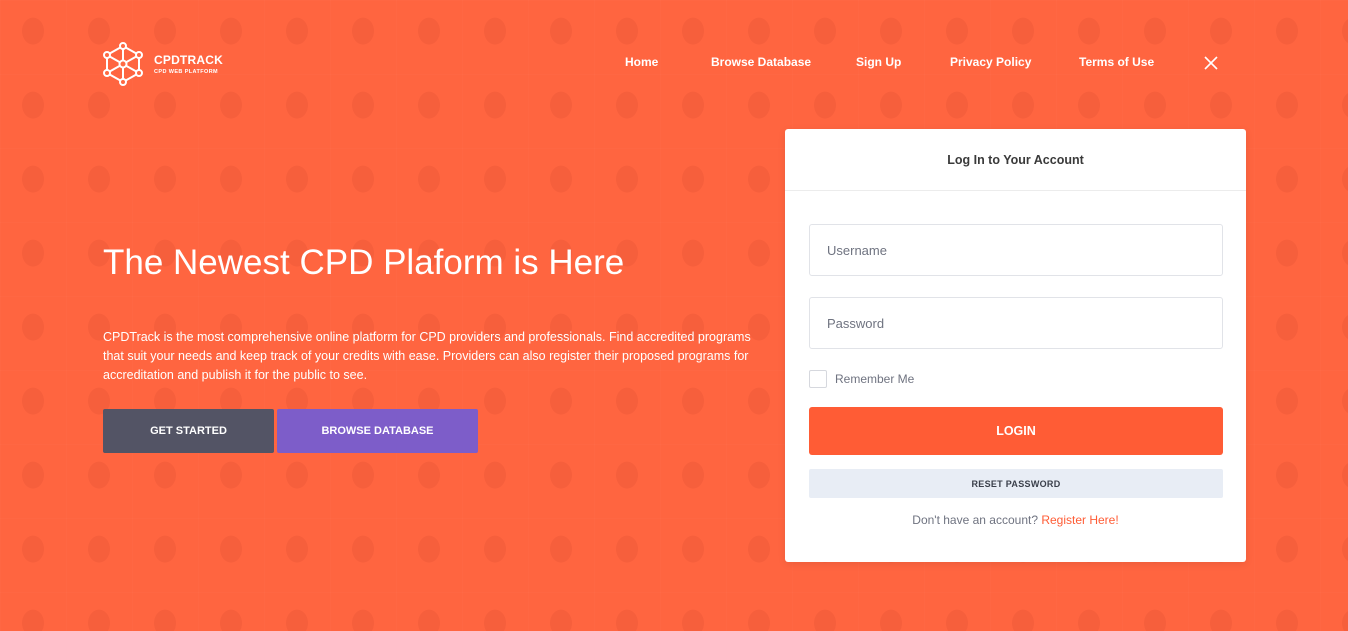  What do you see at coordinates (1079, 520) in the screenshot?
I see `register-link: Register Here!` at bounding box center [1079, 520].